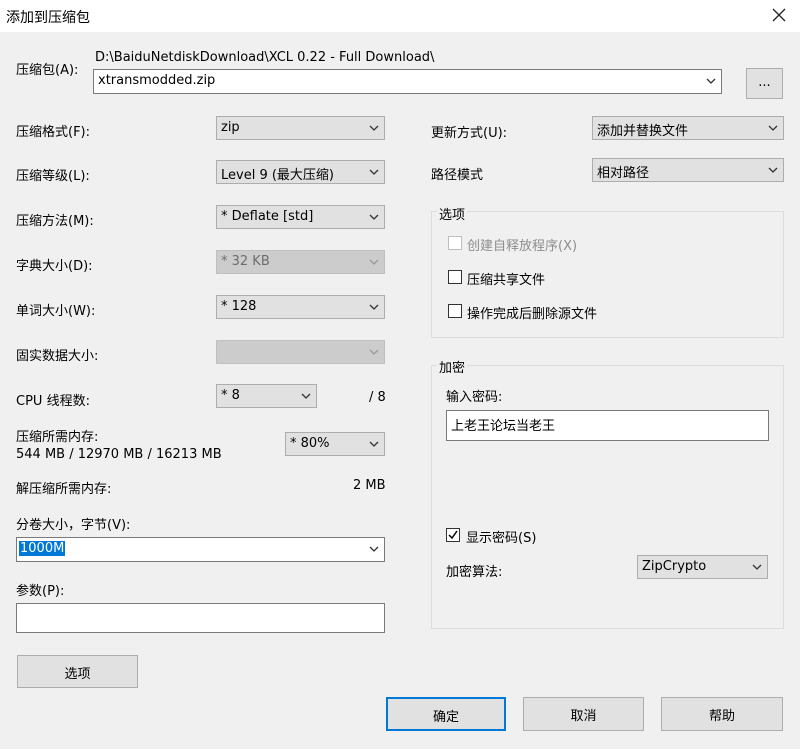  Describe the element at coordinates (239, 306) in the screenshot. I see `word-value: * 128` at that location.